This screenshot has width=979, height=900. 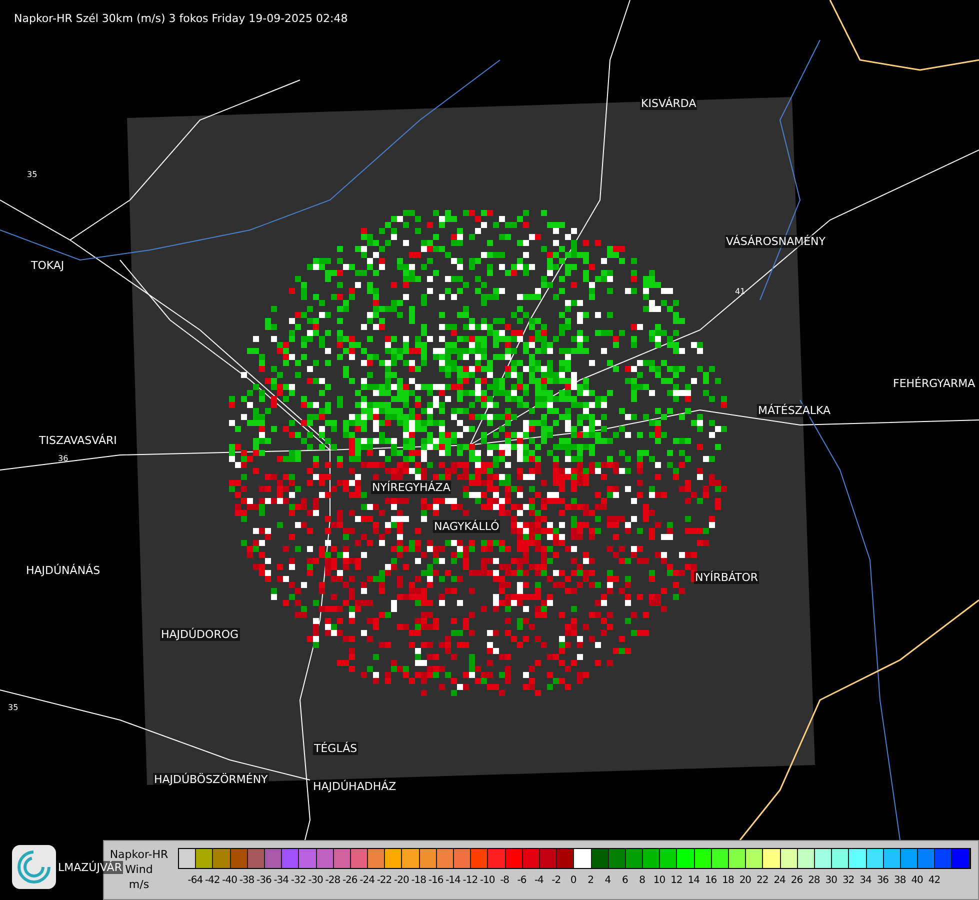 I want to click on legend-title: Napkor-HR, so click(x=139, y=854).